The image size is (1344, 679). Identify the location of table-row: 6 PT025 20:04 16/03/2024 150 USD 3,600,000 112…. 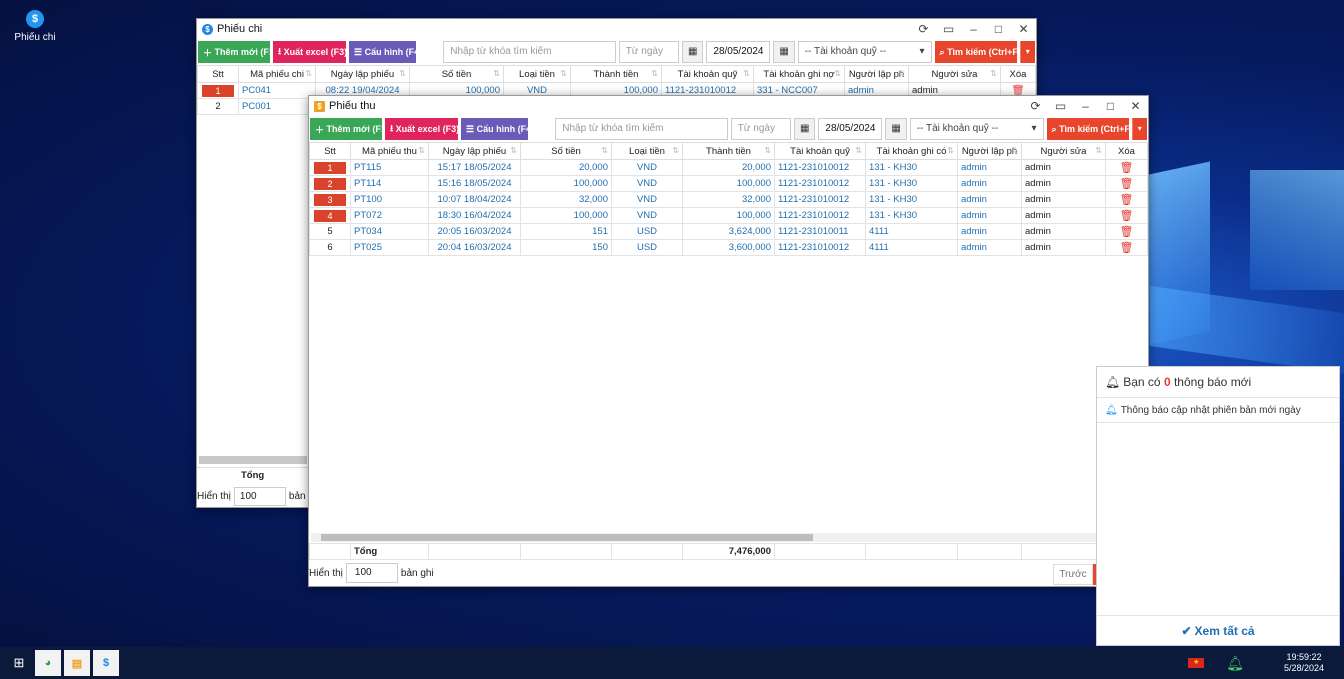
(728, 247).